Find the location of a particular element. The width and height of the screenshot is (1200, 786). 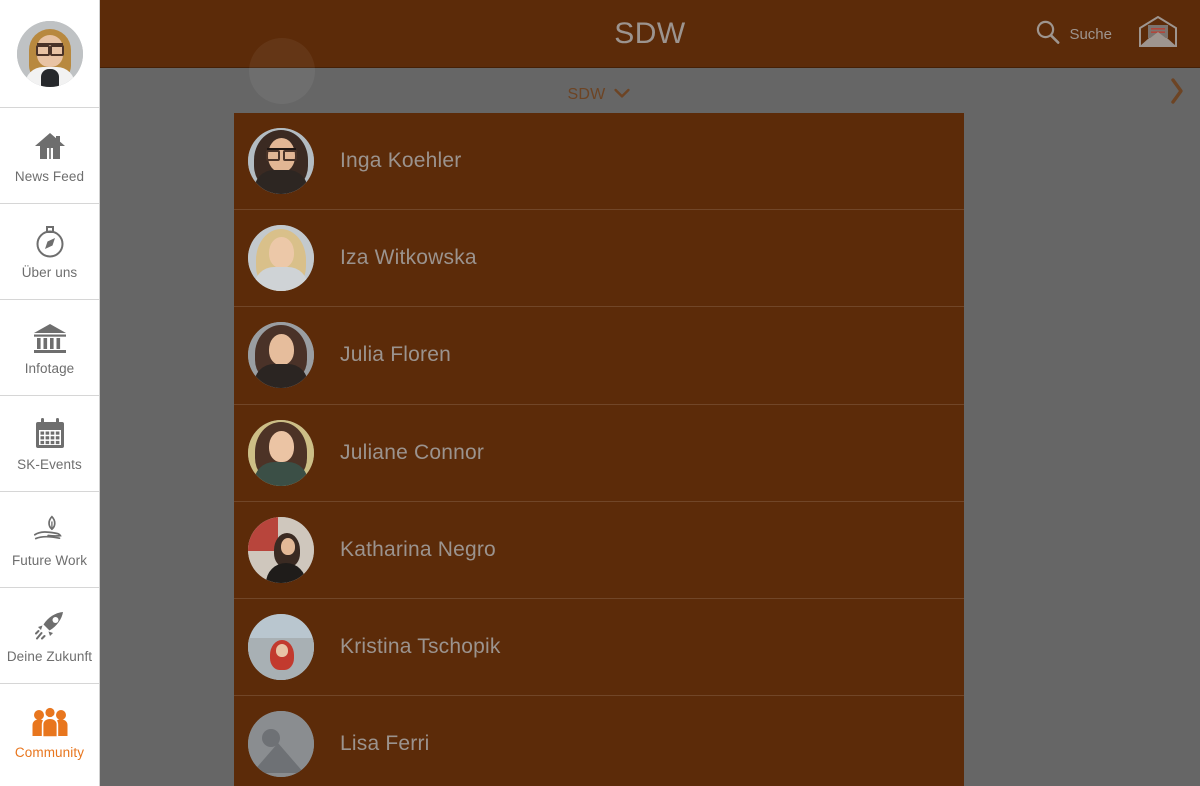

sidebar-item-label: Community is located at coordinates (49, 752).